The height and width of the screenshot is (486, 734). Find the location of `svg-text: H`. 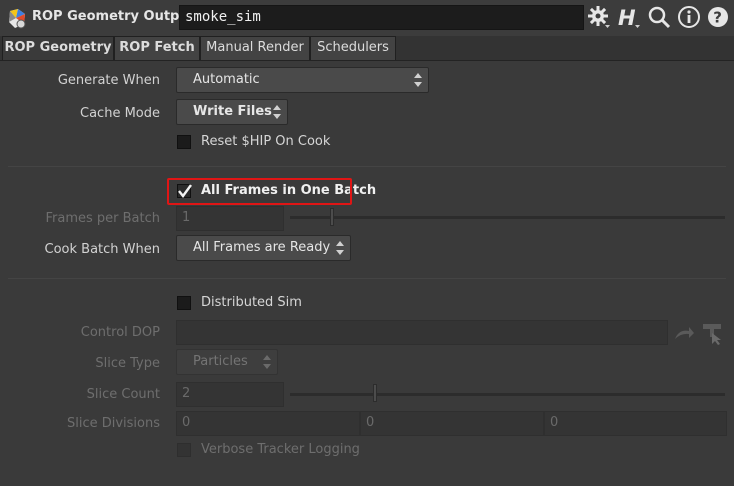

svg-text: H is located at coordinates (627, 17).